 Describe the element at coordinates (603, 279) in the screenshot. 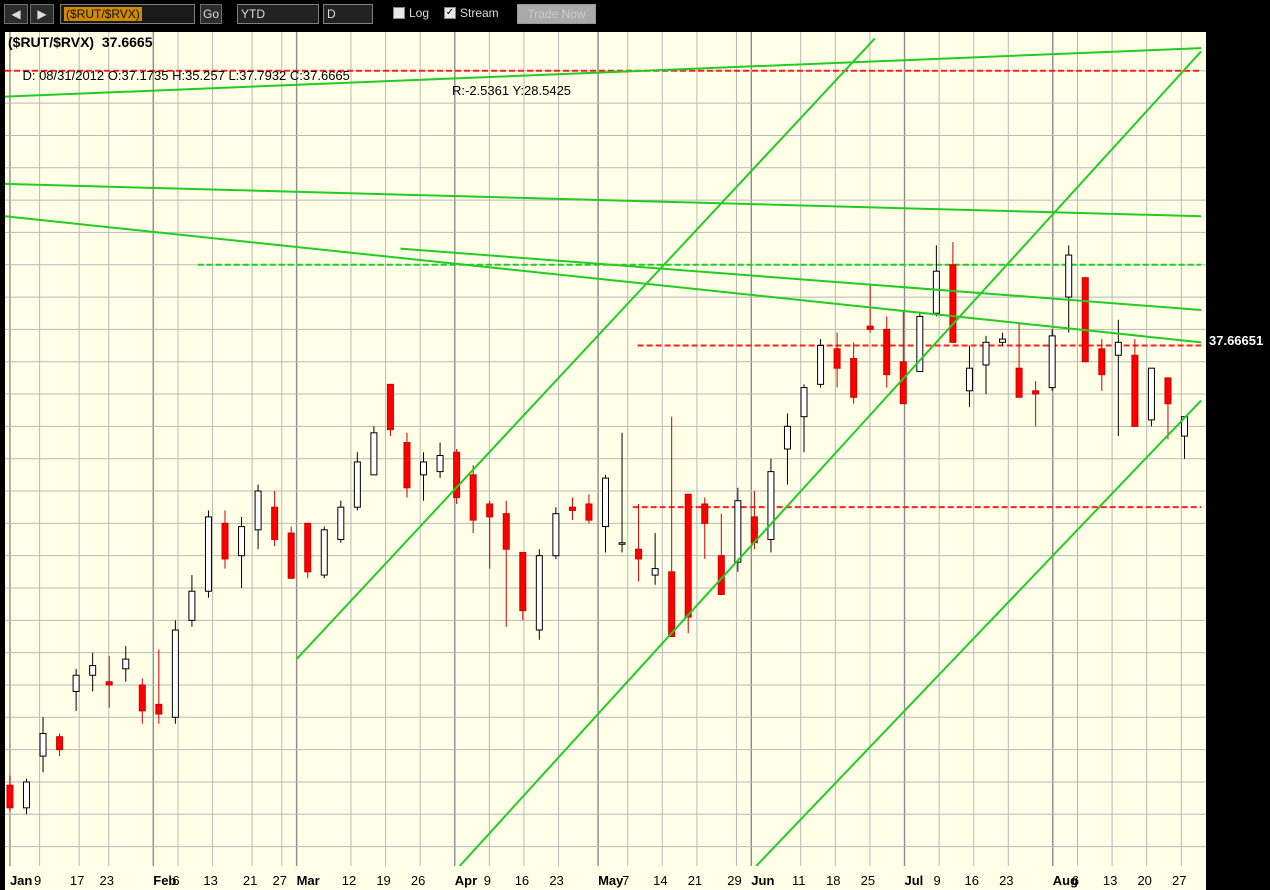

I see `trendline` at that location.